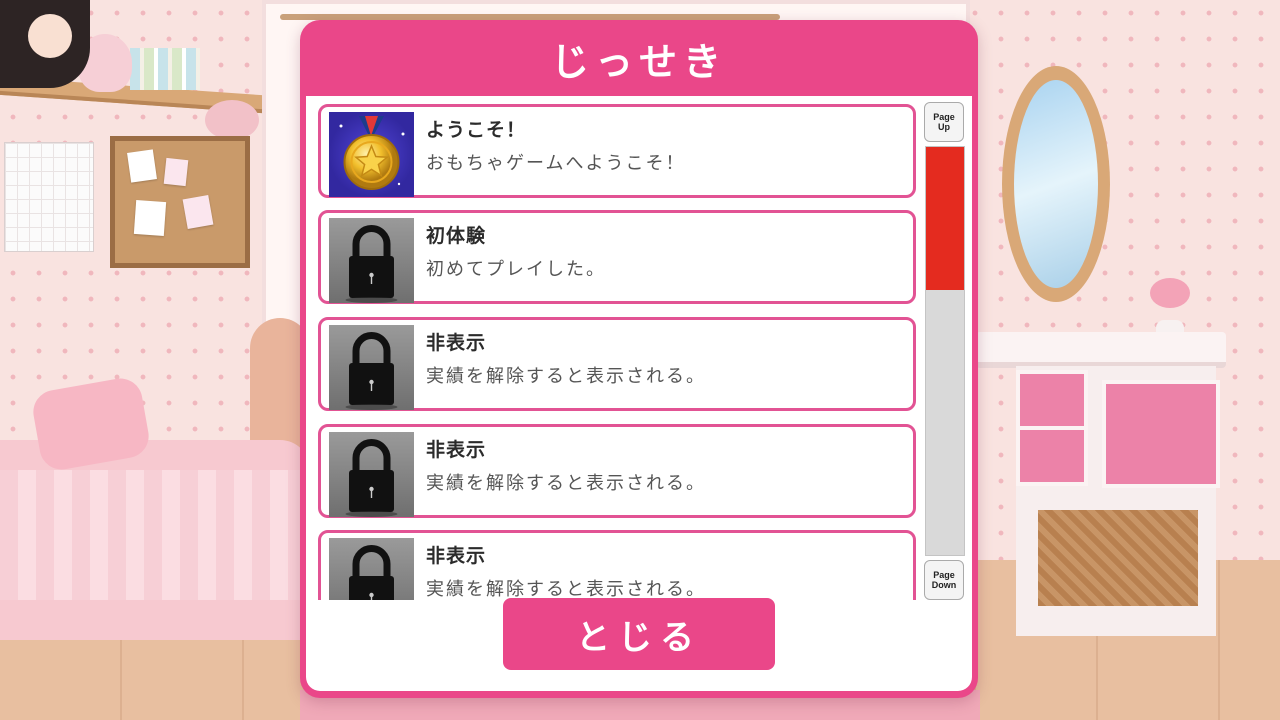  I want to click on scrollbar-track, so click(945, 351).